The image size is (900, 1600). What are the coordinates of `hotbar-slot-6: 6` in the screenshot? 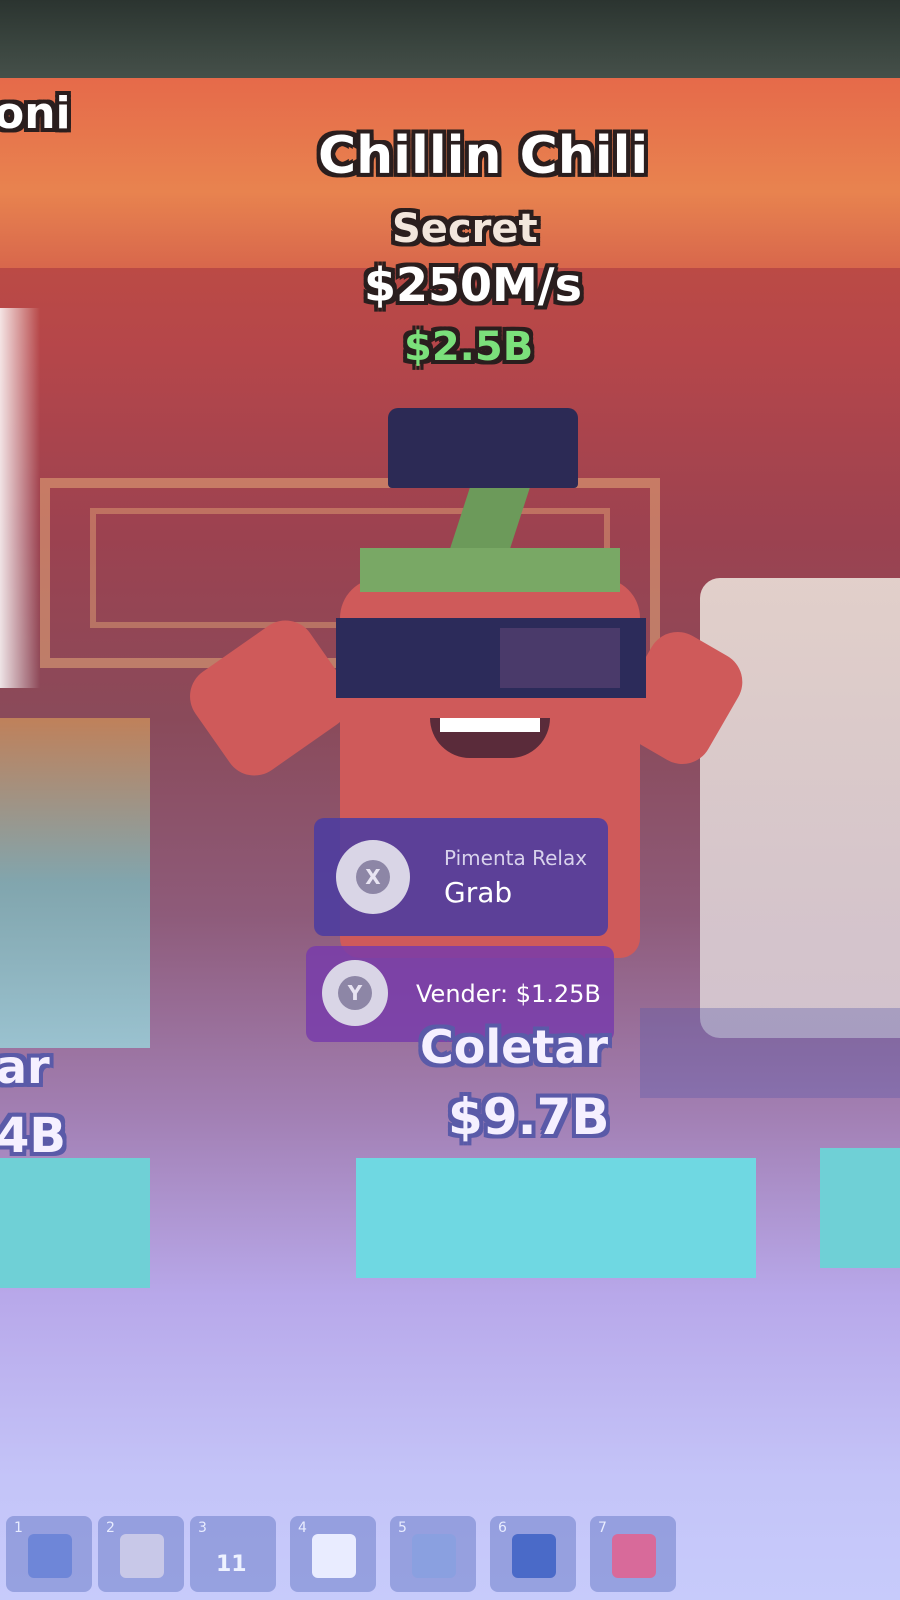 It's located at (533, 1554).